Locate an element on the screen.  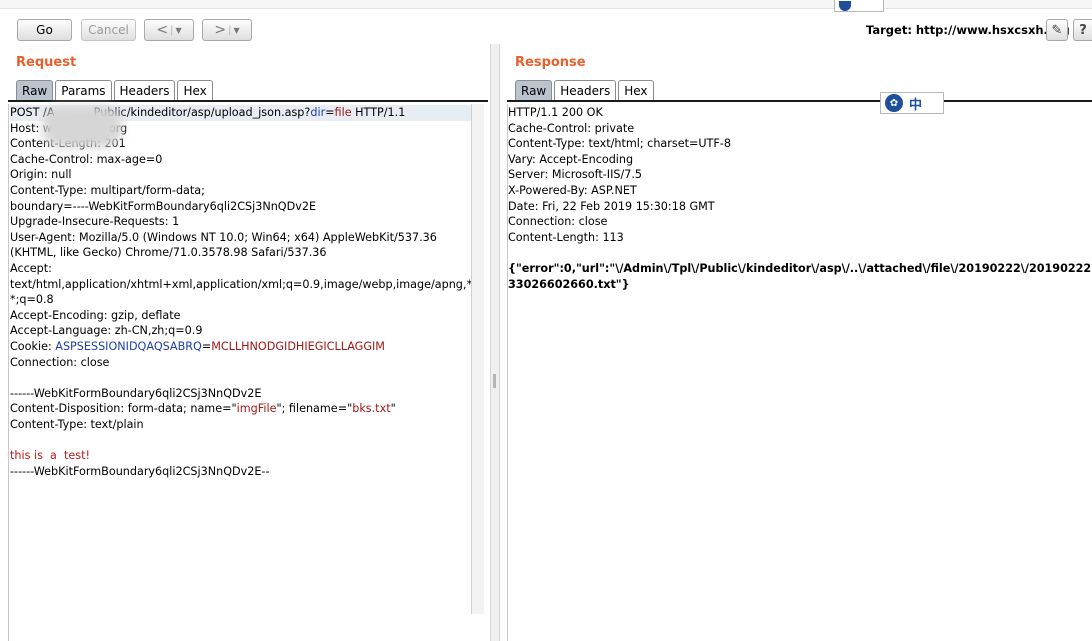
request-tab-hex-label: Hex is located at coordinates (195, 90).